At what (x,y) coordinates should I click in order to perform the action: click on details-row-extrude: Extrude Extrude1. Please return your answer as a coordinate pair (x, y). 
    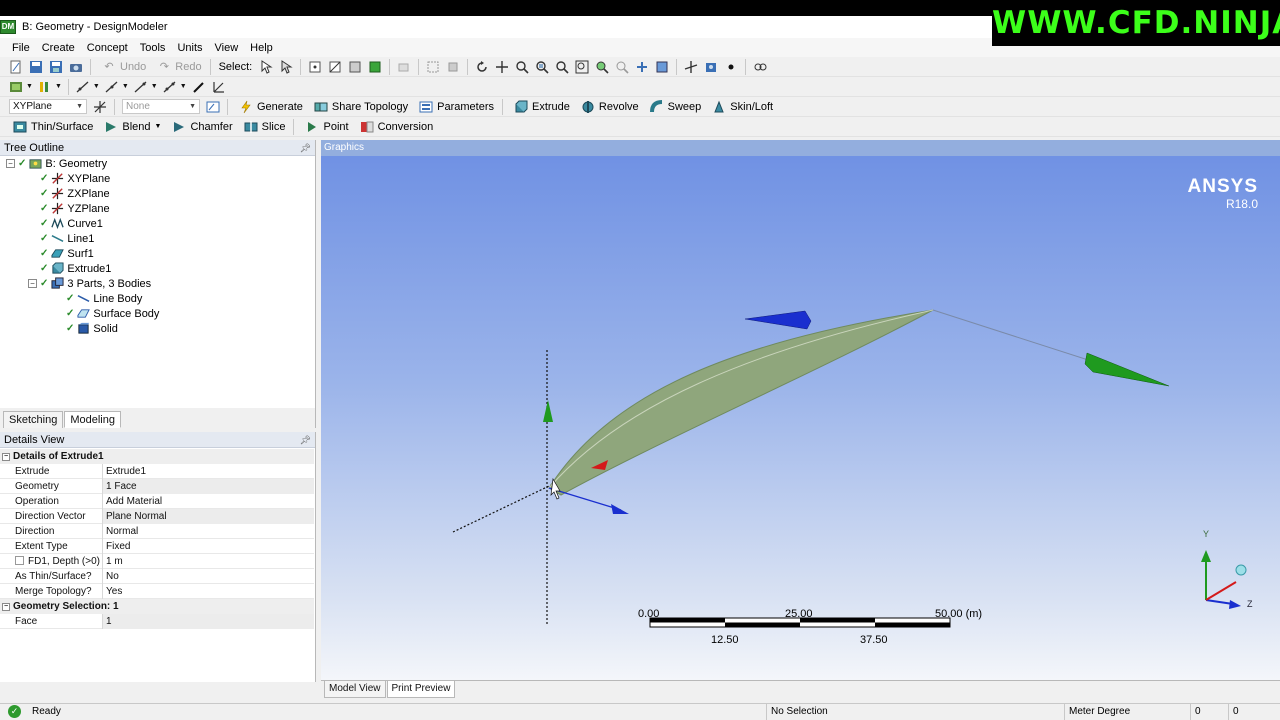
    Looking at the image, I should click on (157, 471).